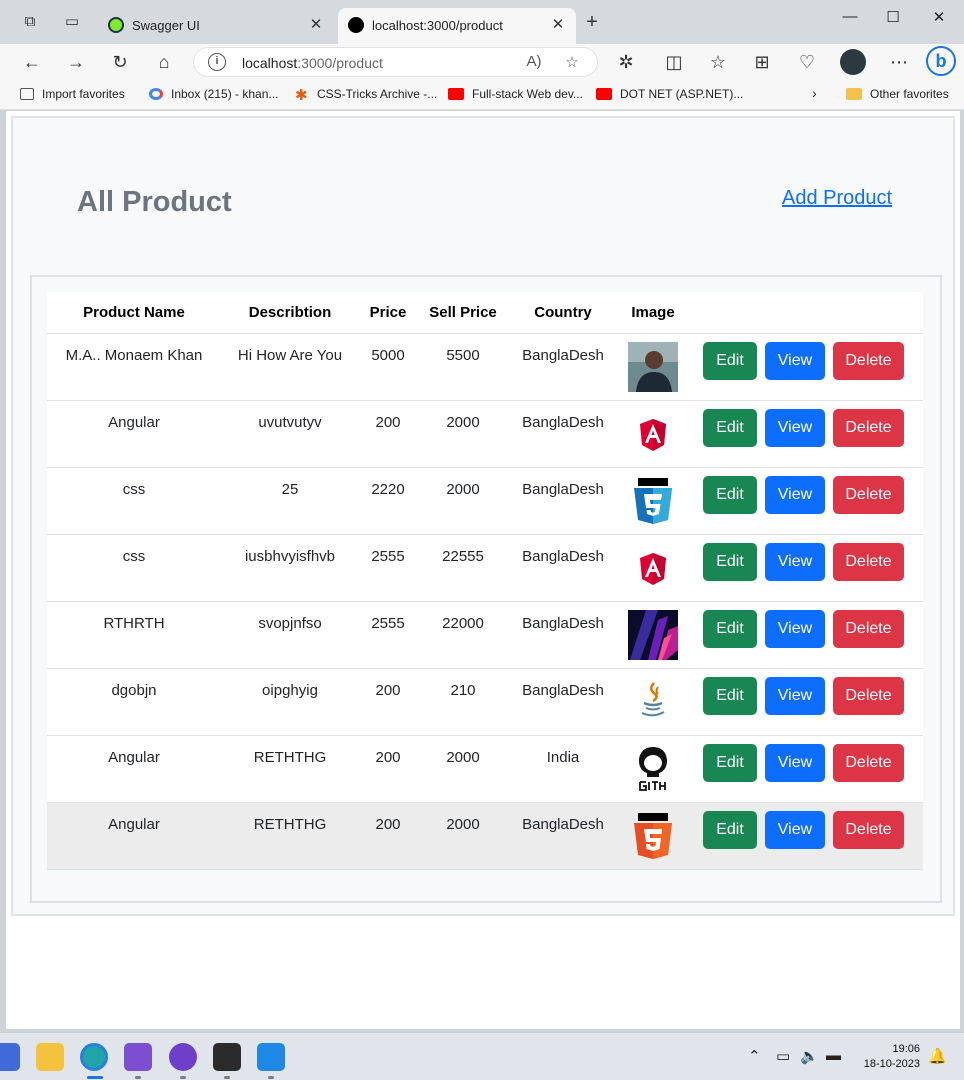 The image size is (964, 1080). What do you see at coordinates (30, 22) in the screenshot?
I see `workspaces-icon: ⧉` at bounding box center [30, 22].